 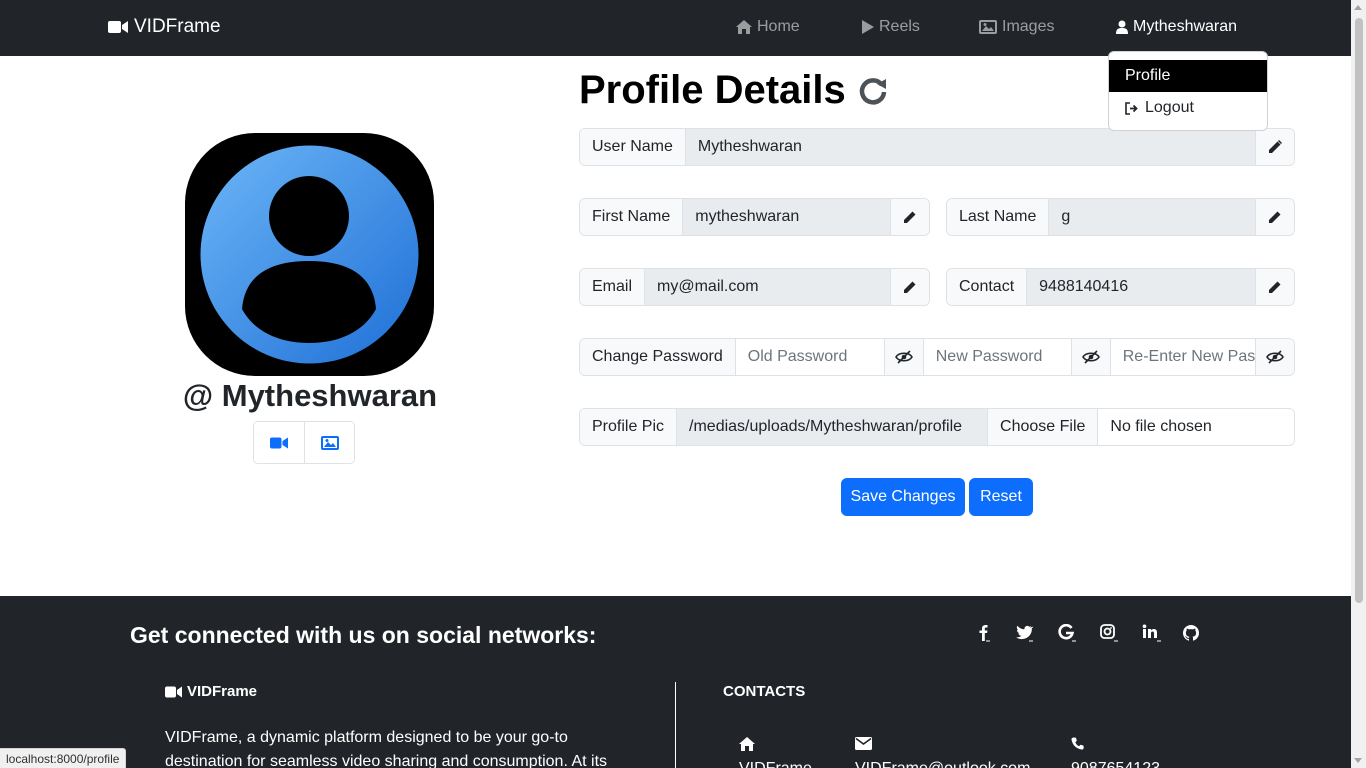 I want to click on browser-status-bar: localhost:8000/profile, so click(x=63, y=758).